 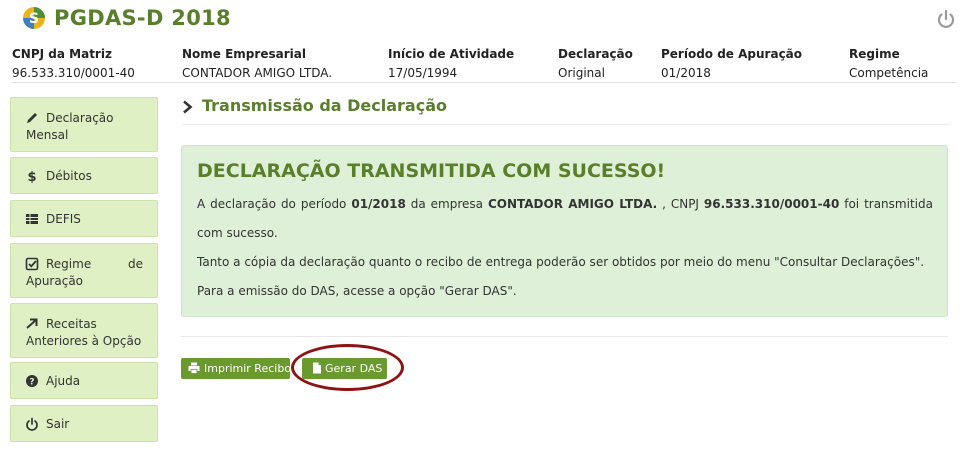 I want to click on page-title: Transmissão da Declaração, so click(x=324, y=105).